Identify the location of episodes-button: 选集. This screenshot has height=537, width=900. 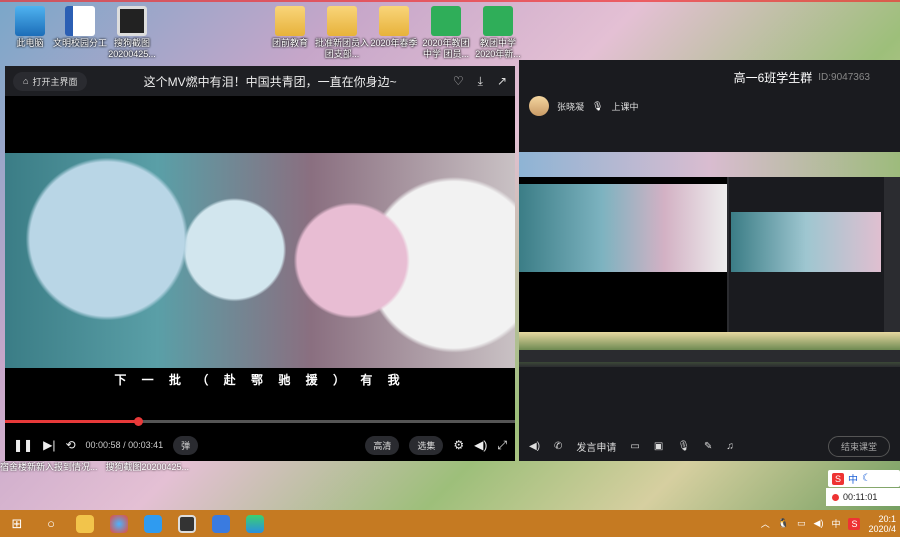
(426, 445).